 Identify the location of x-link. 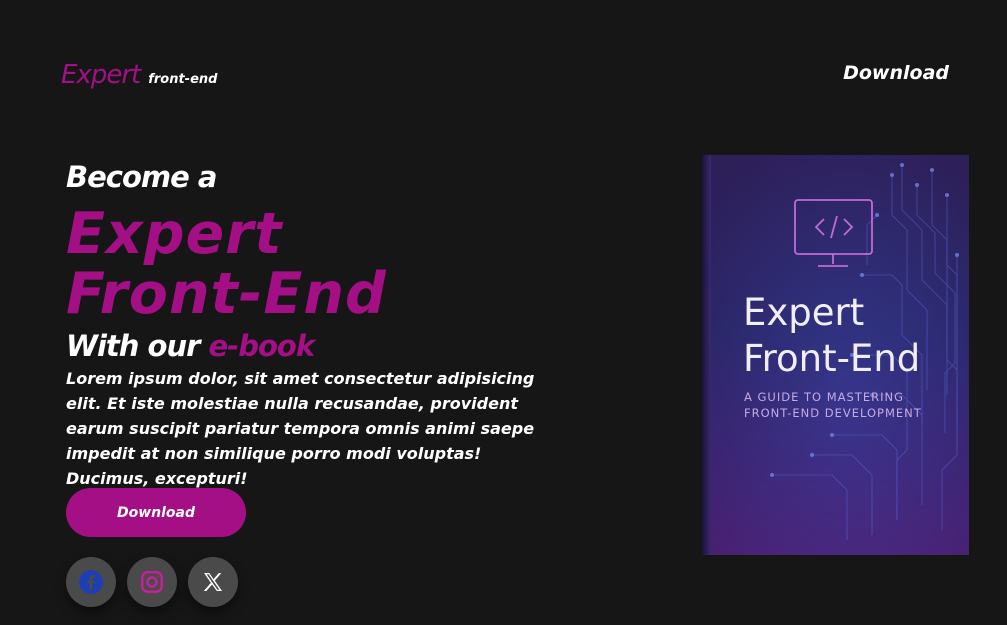
(213, 582).